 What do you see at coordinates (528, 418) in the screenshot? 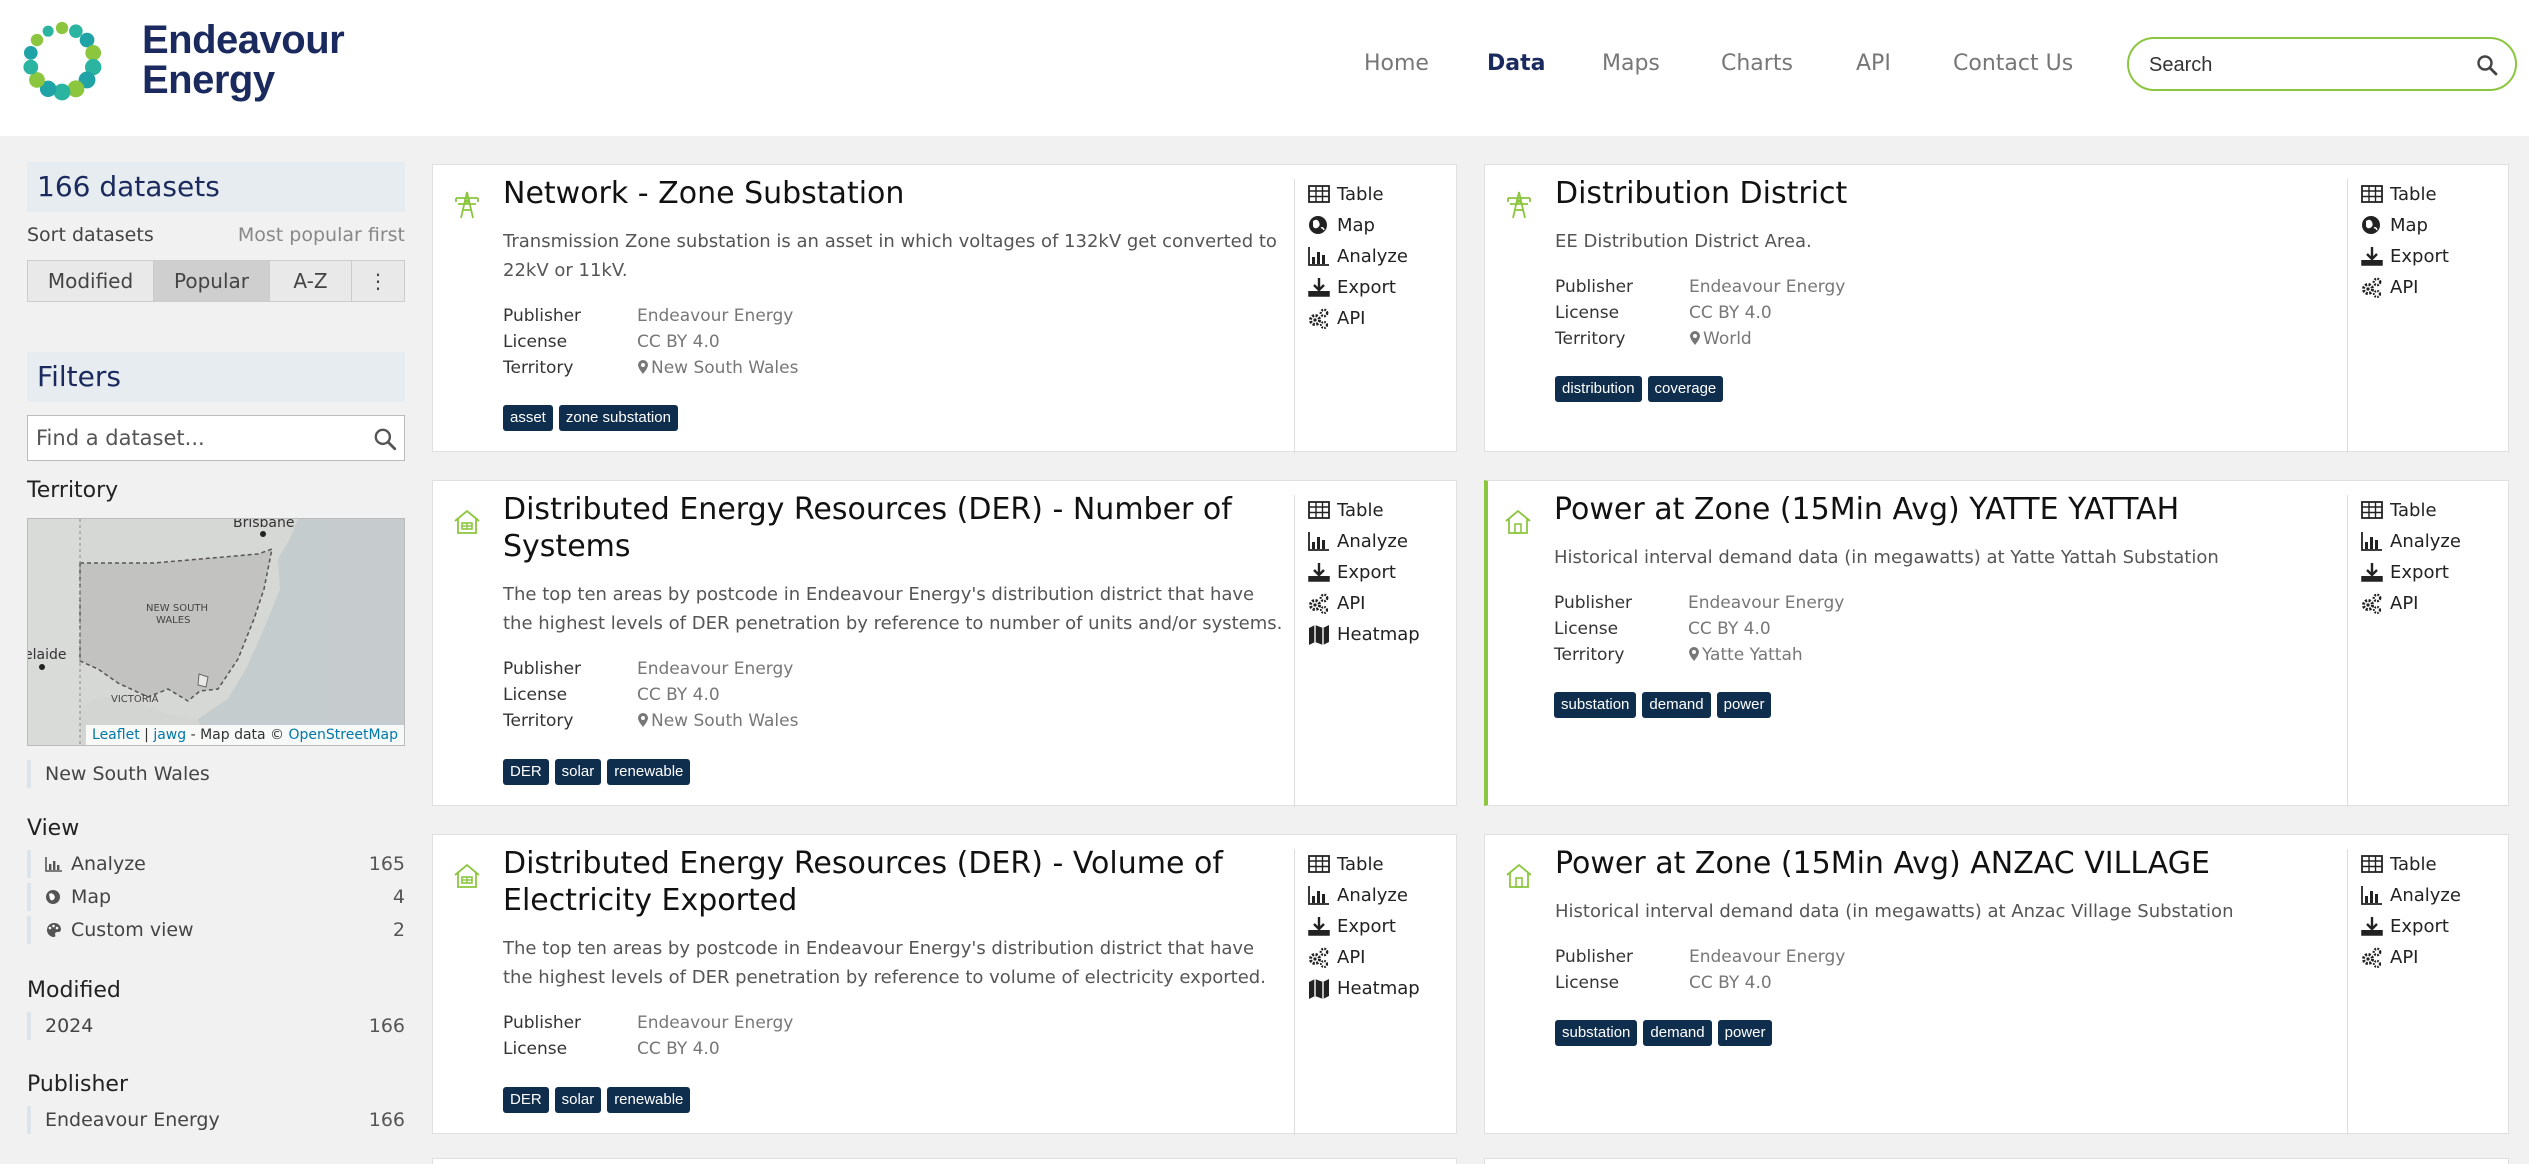
I see `tag: asset` at bounding box center [528, 418].